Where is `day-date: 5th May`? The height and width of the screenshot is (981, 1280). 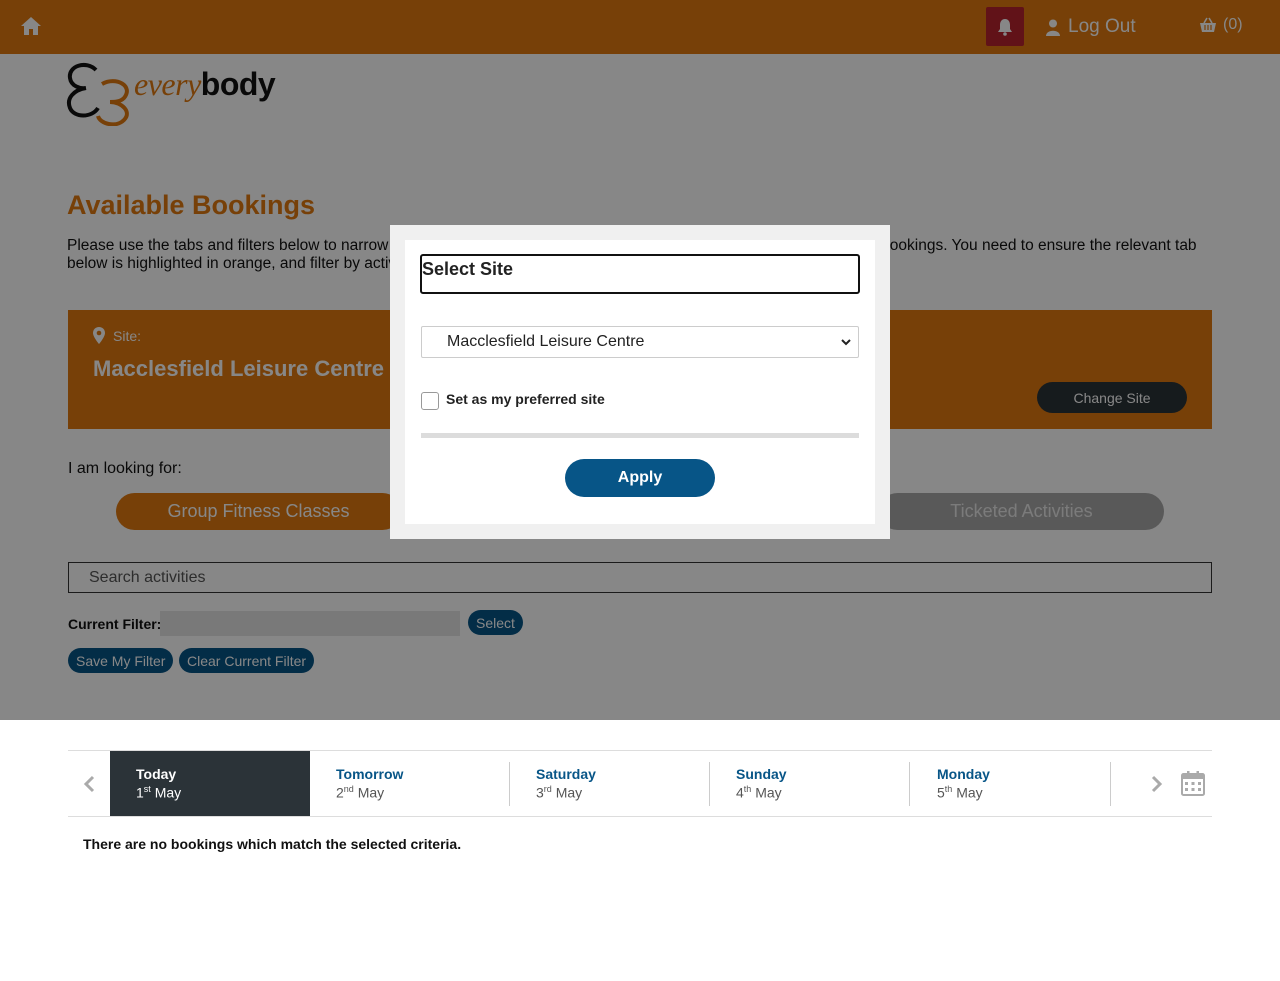 day-date: 5th May is located at coordinates (960, 792).